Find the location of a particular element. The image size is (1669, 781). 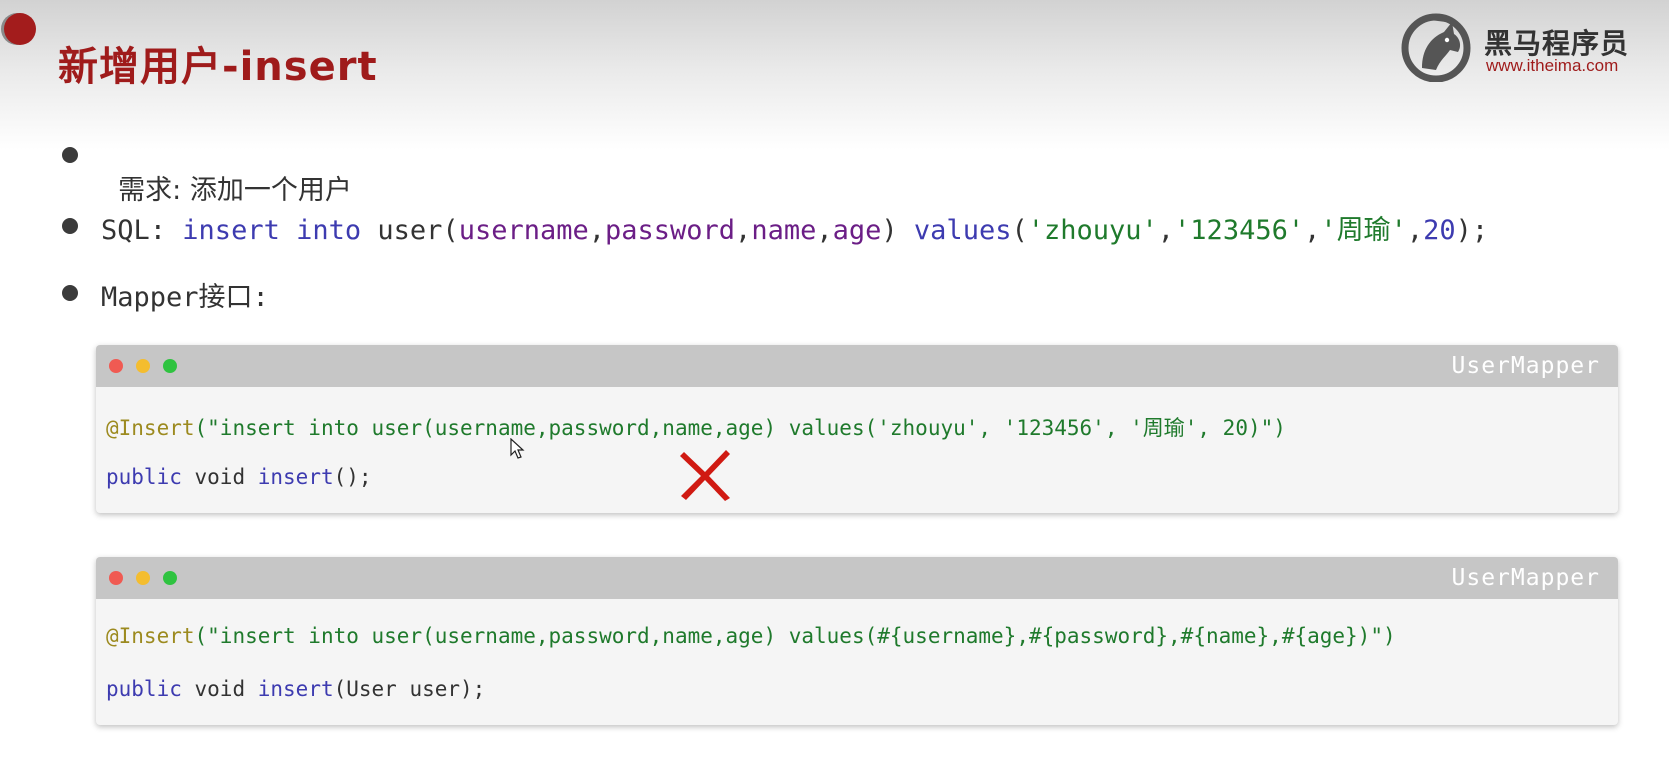

sql-value: 20 is located at coordinates (1439, 230).